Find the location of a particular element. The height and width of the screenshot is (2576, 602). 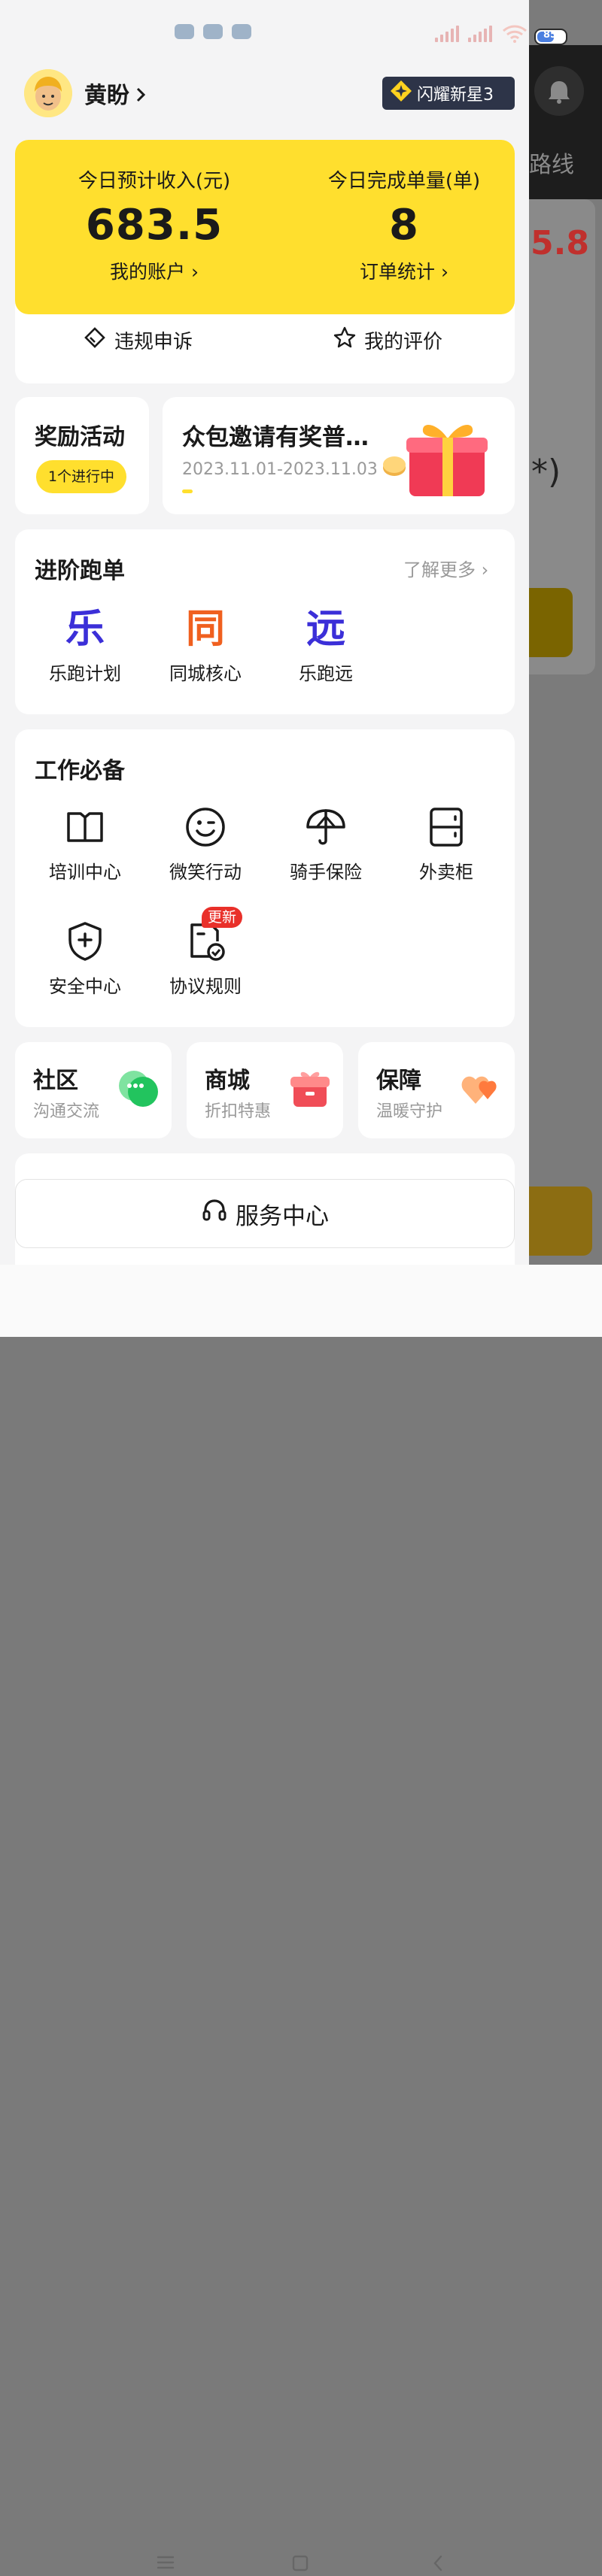

agreement-rules-button: 协议规则 is located at coordinates (205, 959).